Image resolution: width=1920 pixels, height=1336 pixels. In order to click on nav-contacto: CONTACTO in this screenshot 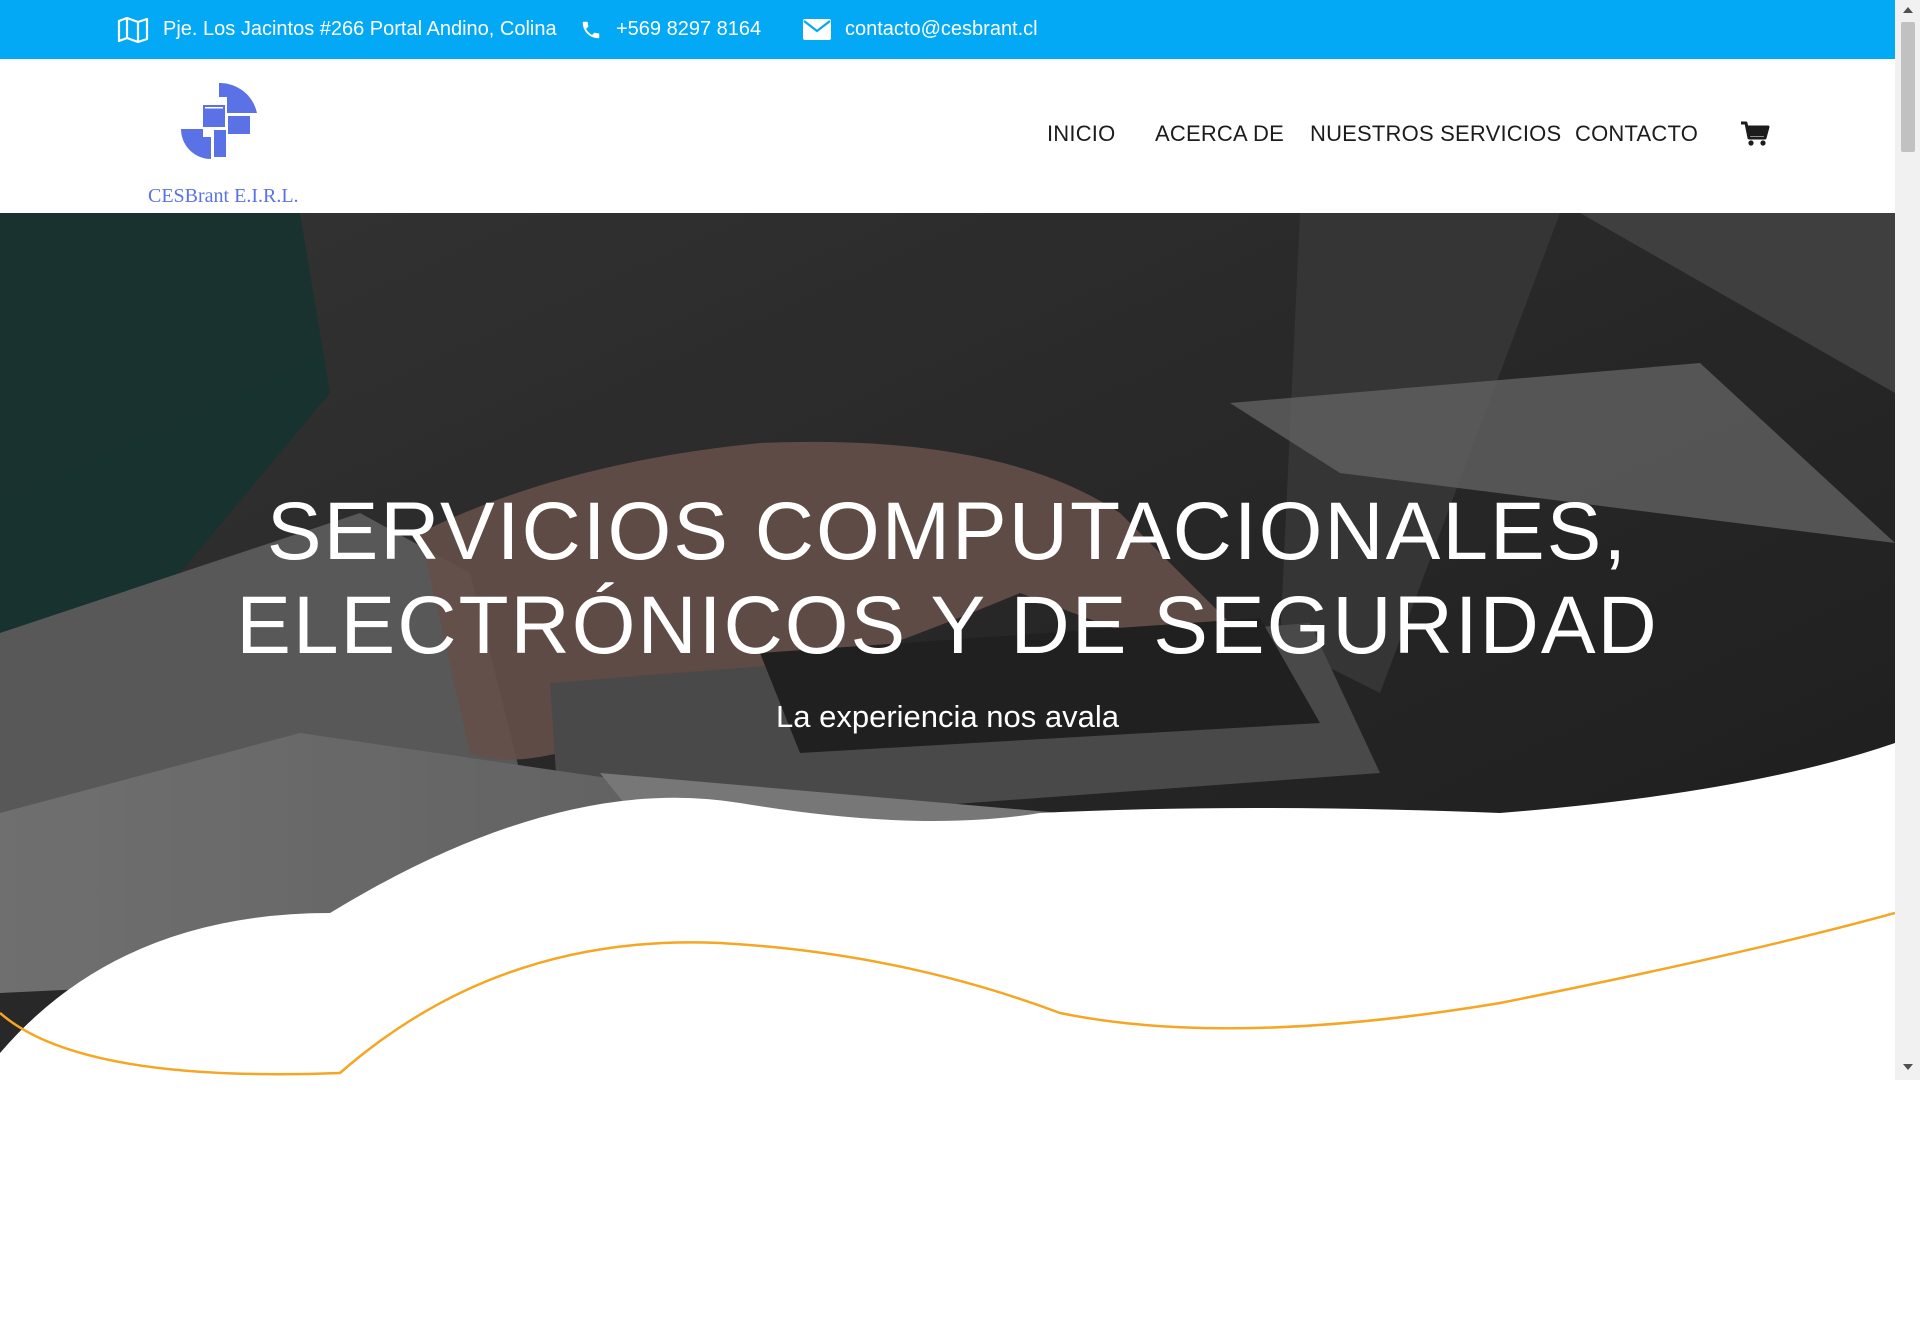, I will do `click(1636, 134)`.